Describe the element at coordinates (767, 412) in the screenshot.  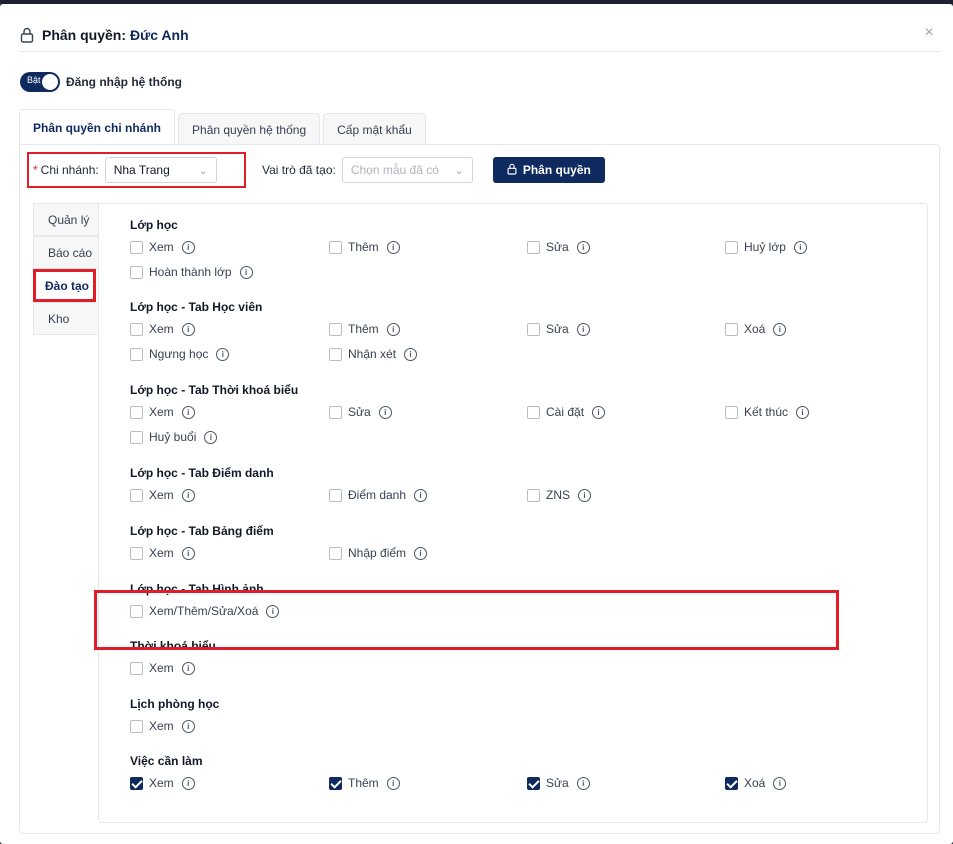
I see `permission-item: Kết thúc i` at that location.